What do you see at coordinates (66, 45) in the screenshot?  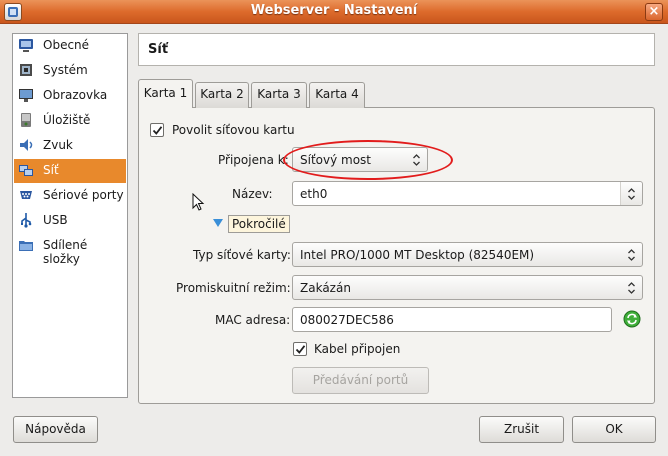 I see `sidebar-item-label: Obecné` at bounding box center [66, 45].